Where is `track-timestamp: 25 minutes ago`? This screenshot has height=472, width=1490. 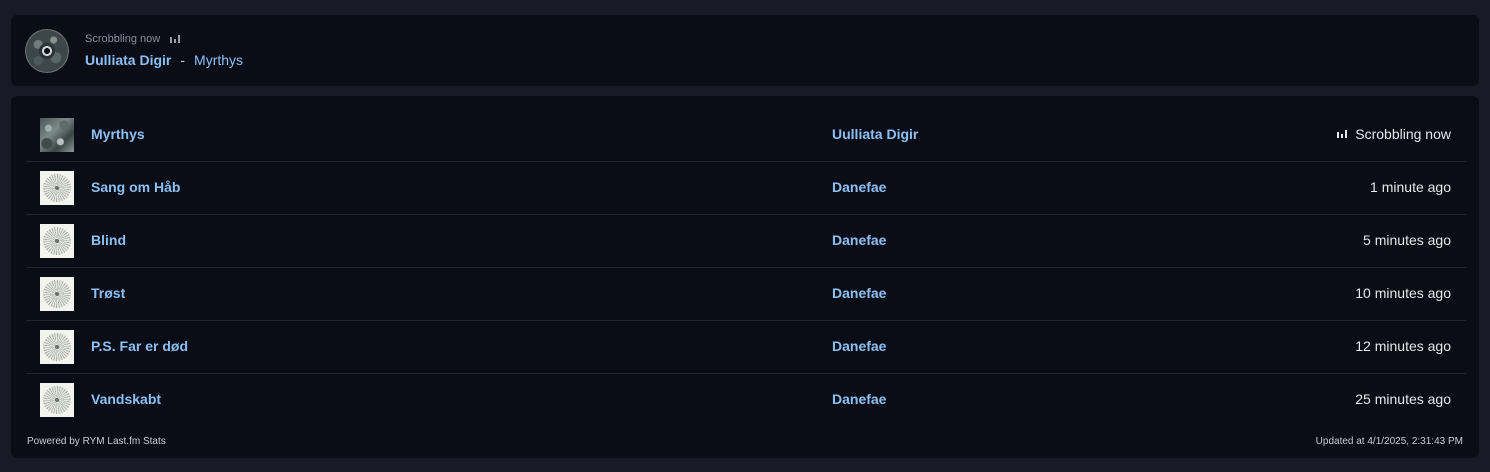 track-timestamp: 25 minutes ago is located at coordinates (1403, 399).